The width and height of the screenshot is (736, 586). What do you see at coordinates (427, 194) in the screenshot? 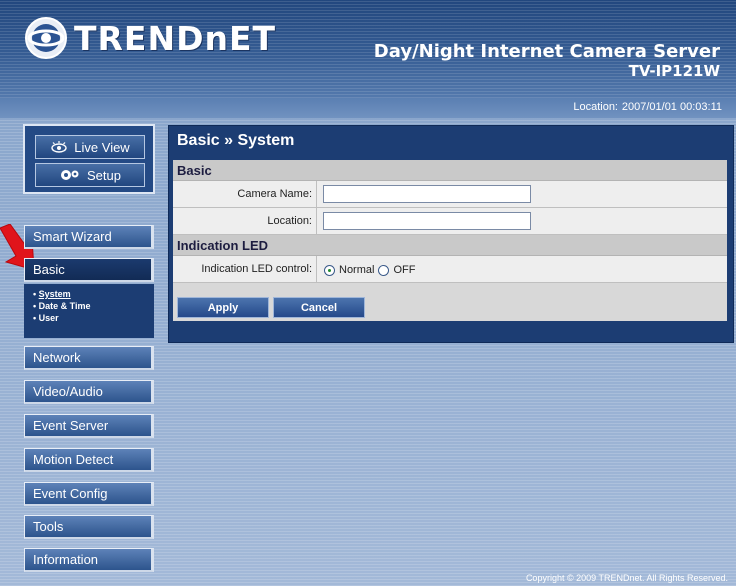
I see `camera-name-input` at bounding box center [427, 194].